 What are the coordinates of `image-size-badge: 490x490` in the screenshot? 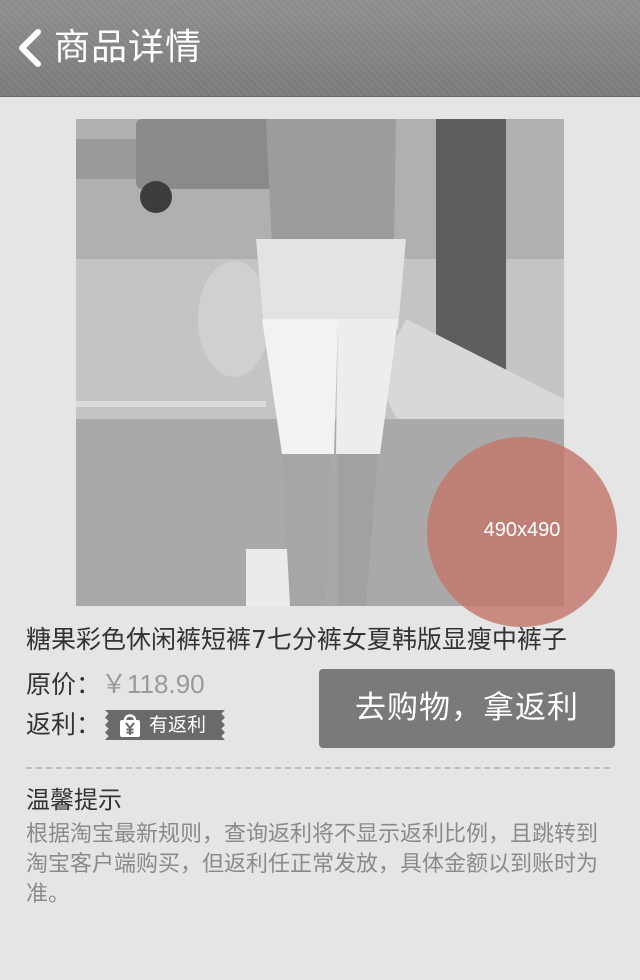 It's located at (522, 532).